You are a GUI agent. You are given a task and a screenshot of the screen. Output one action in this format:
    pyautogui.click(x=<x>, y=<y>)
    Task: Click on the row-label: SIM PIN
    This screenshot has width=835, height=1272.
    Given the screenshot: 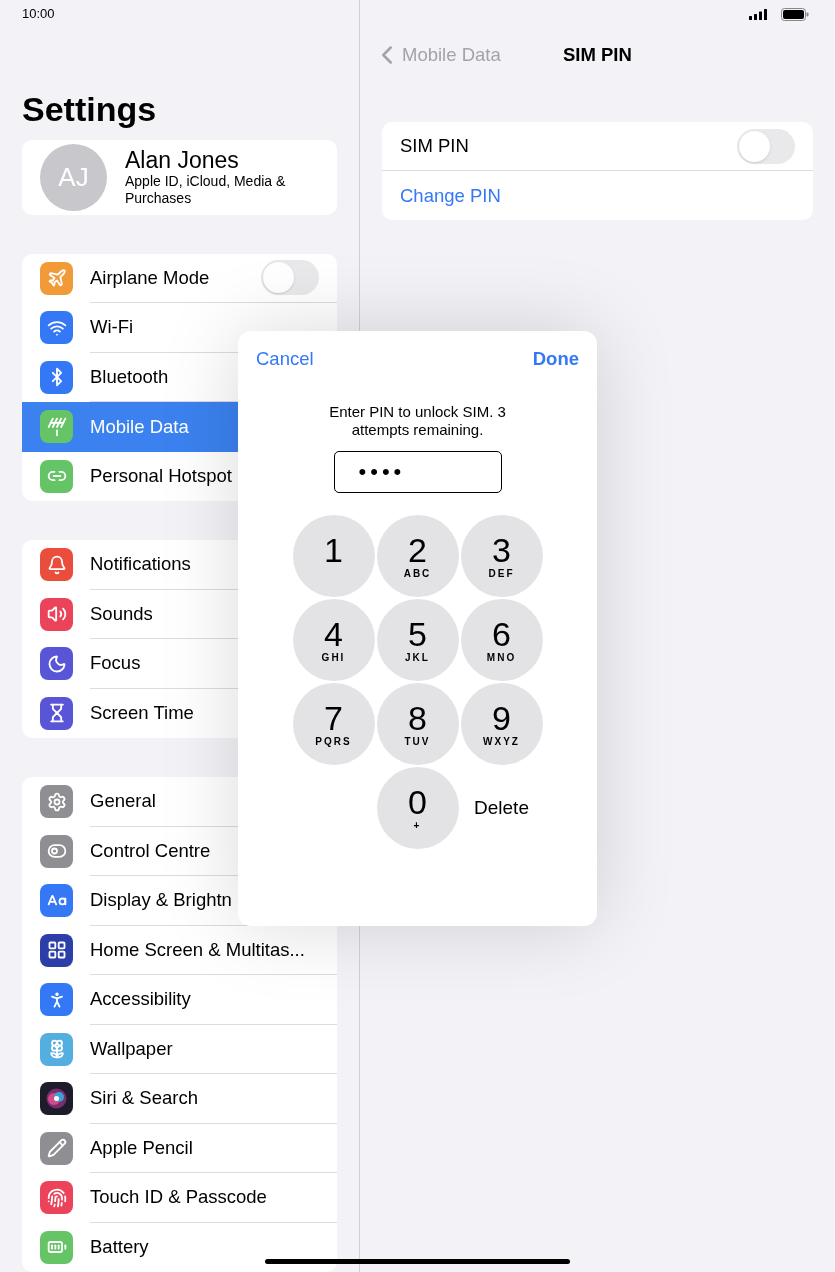 What is the action you would take?
    pyautogui.click(x=435, y=146)
    